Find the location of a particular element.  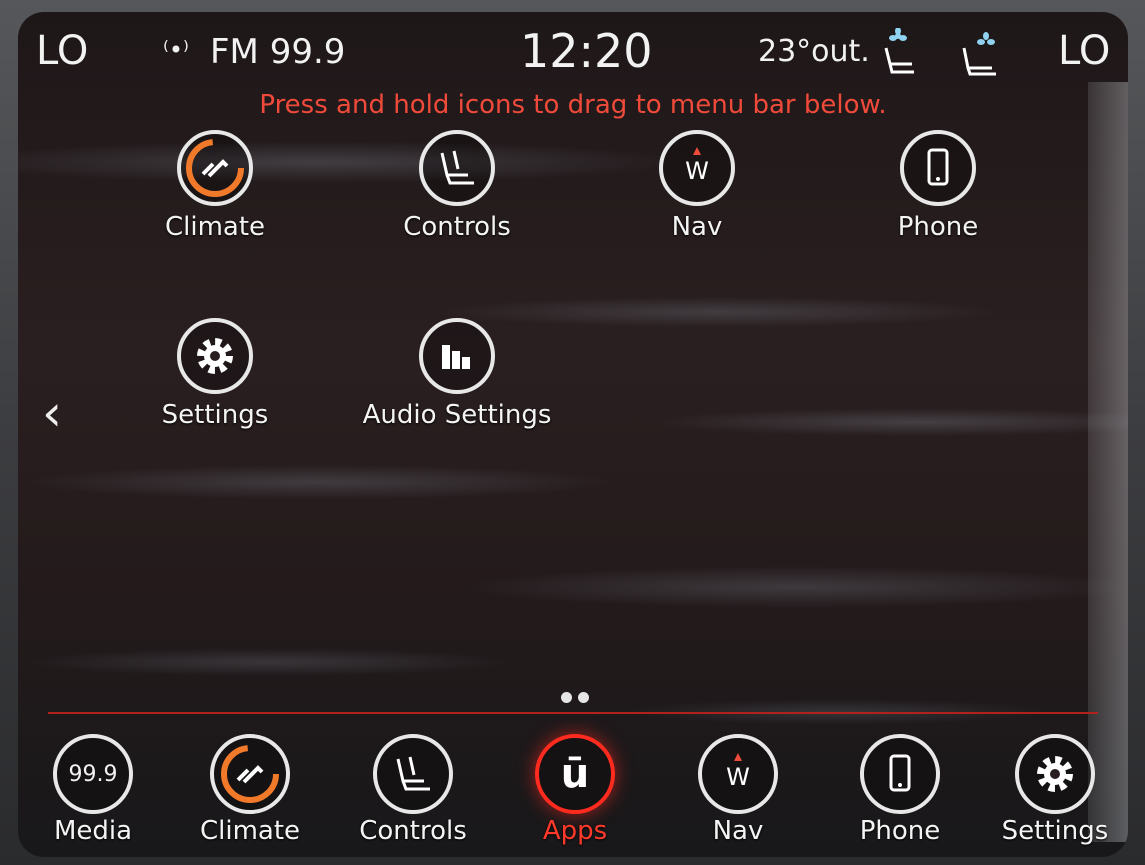

media-frequency: 99.9 is located at coordinates (93, 774).